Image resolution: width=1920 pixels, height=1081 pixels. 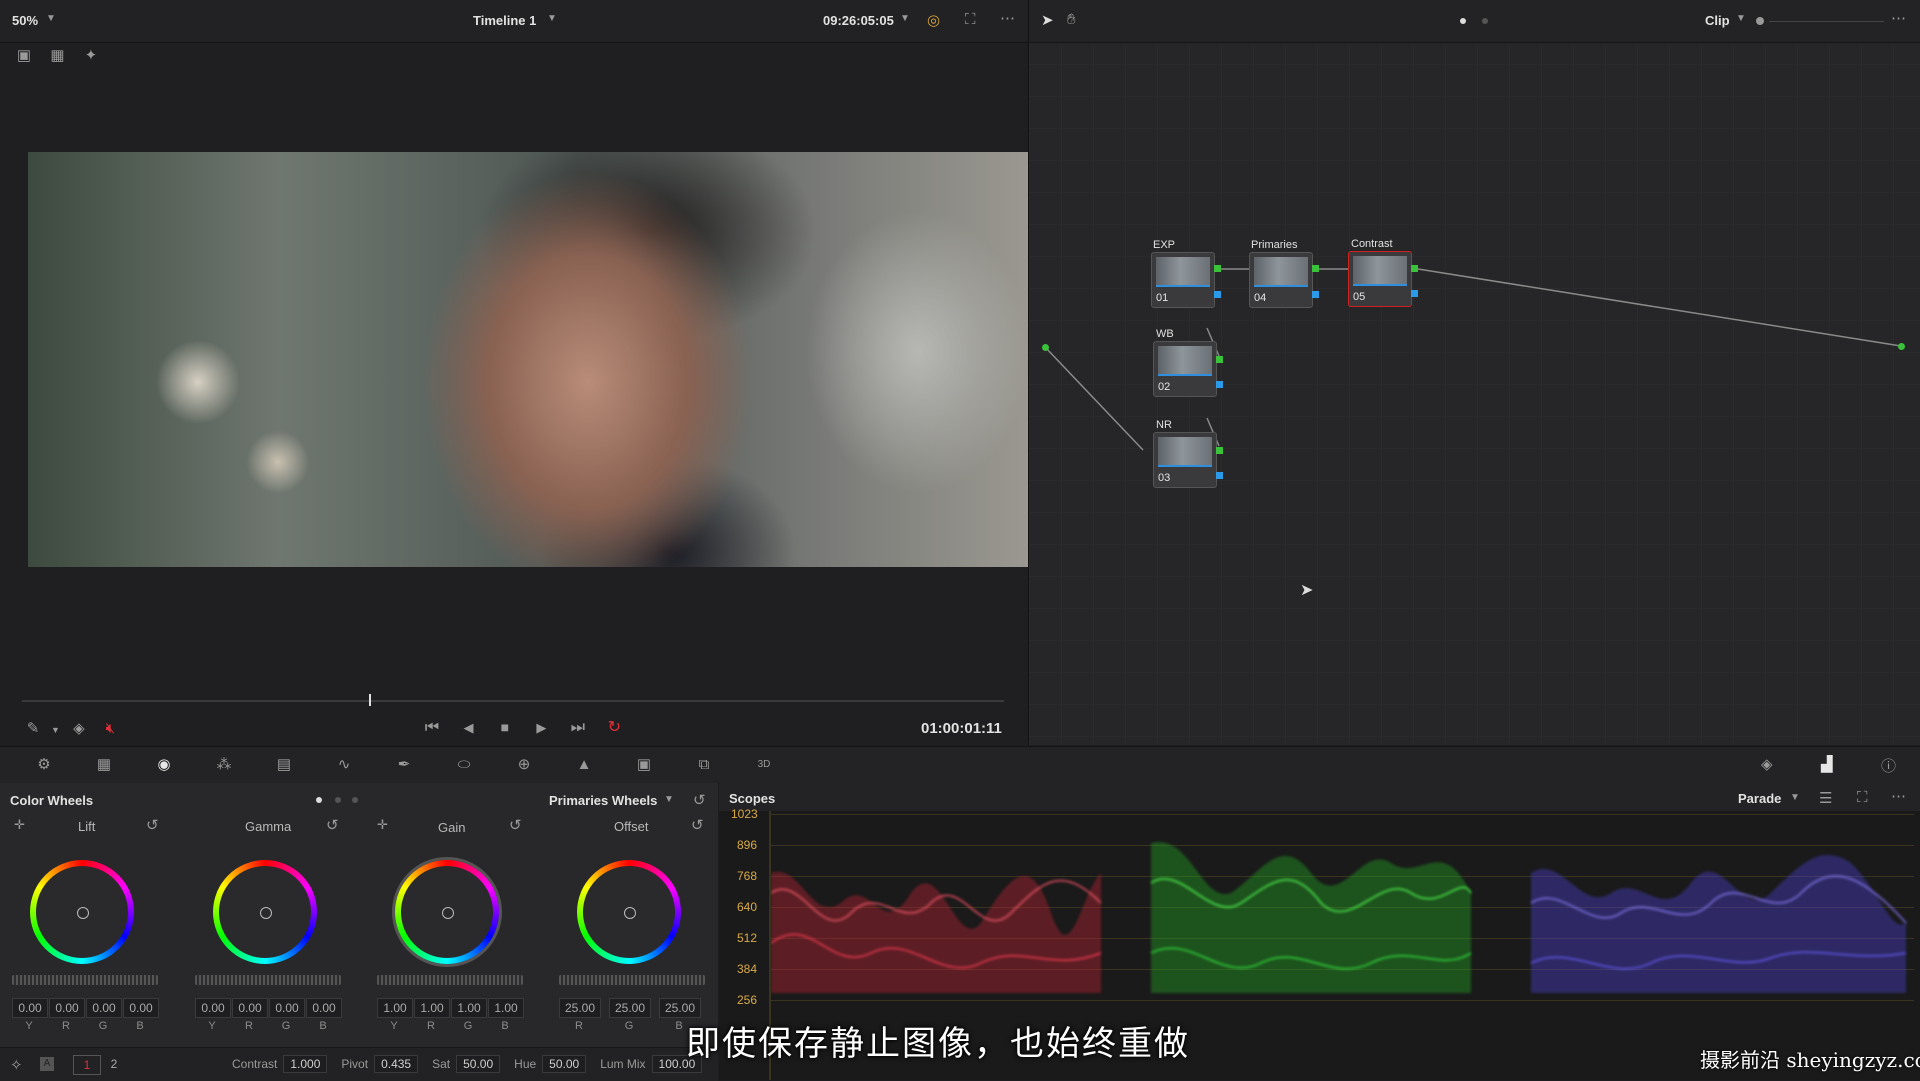 What do you see at coordinates (79, 728) in the screenshot?
I see `highlight-icon: ◈` at bounding box center [79, 728].